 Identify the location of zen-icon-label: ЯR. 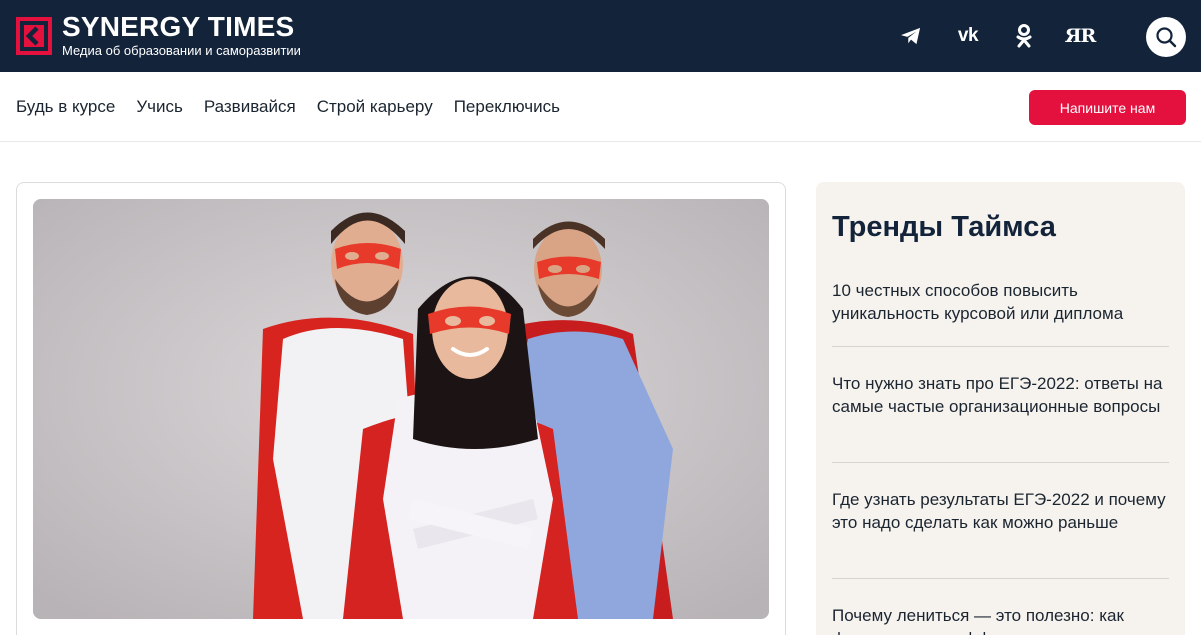
(1080, 36).